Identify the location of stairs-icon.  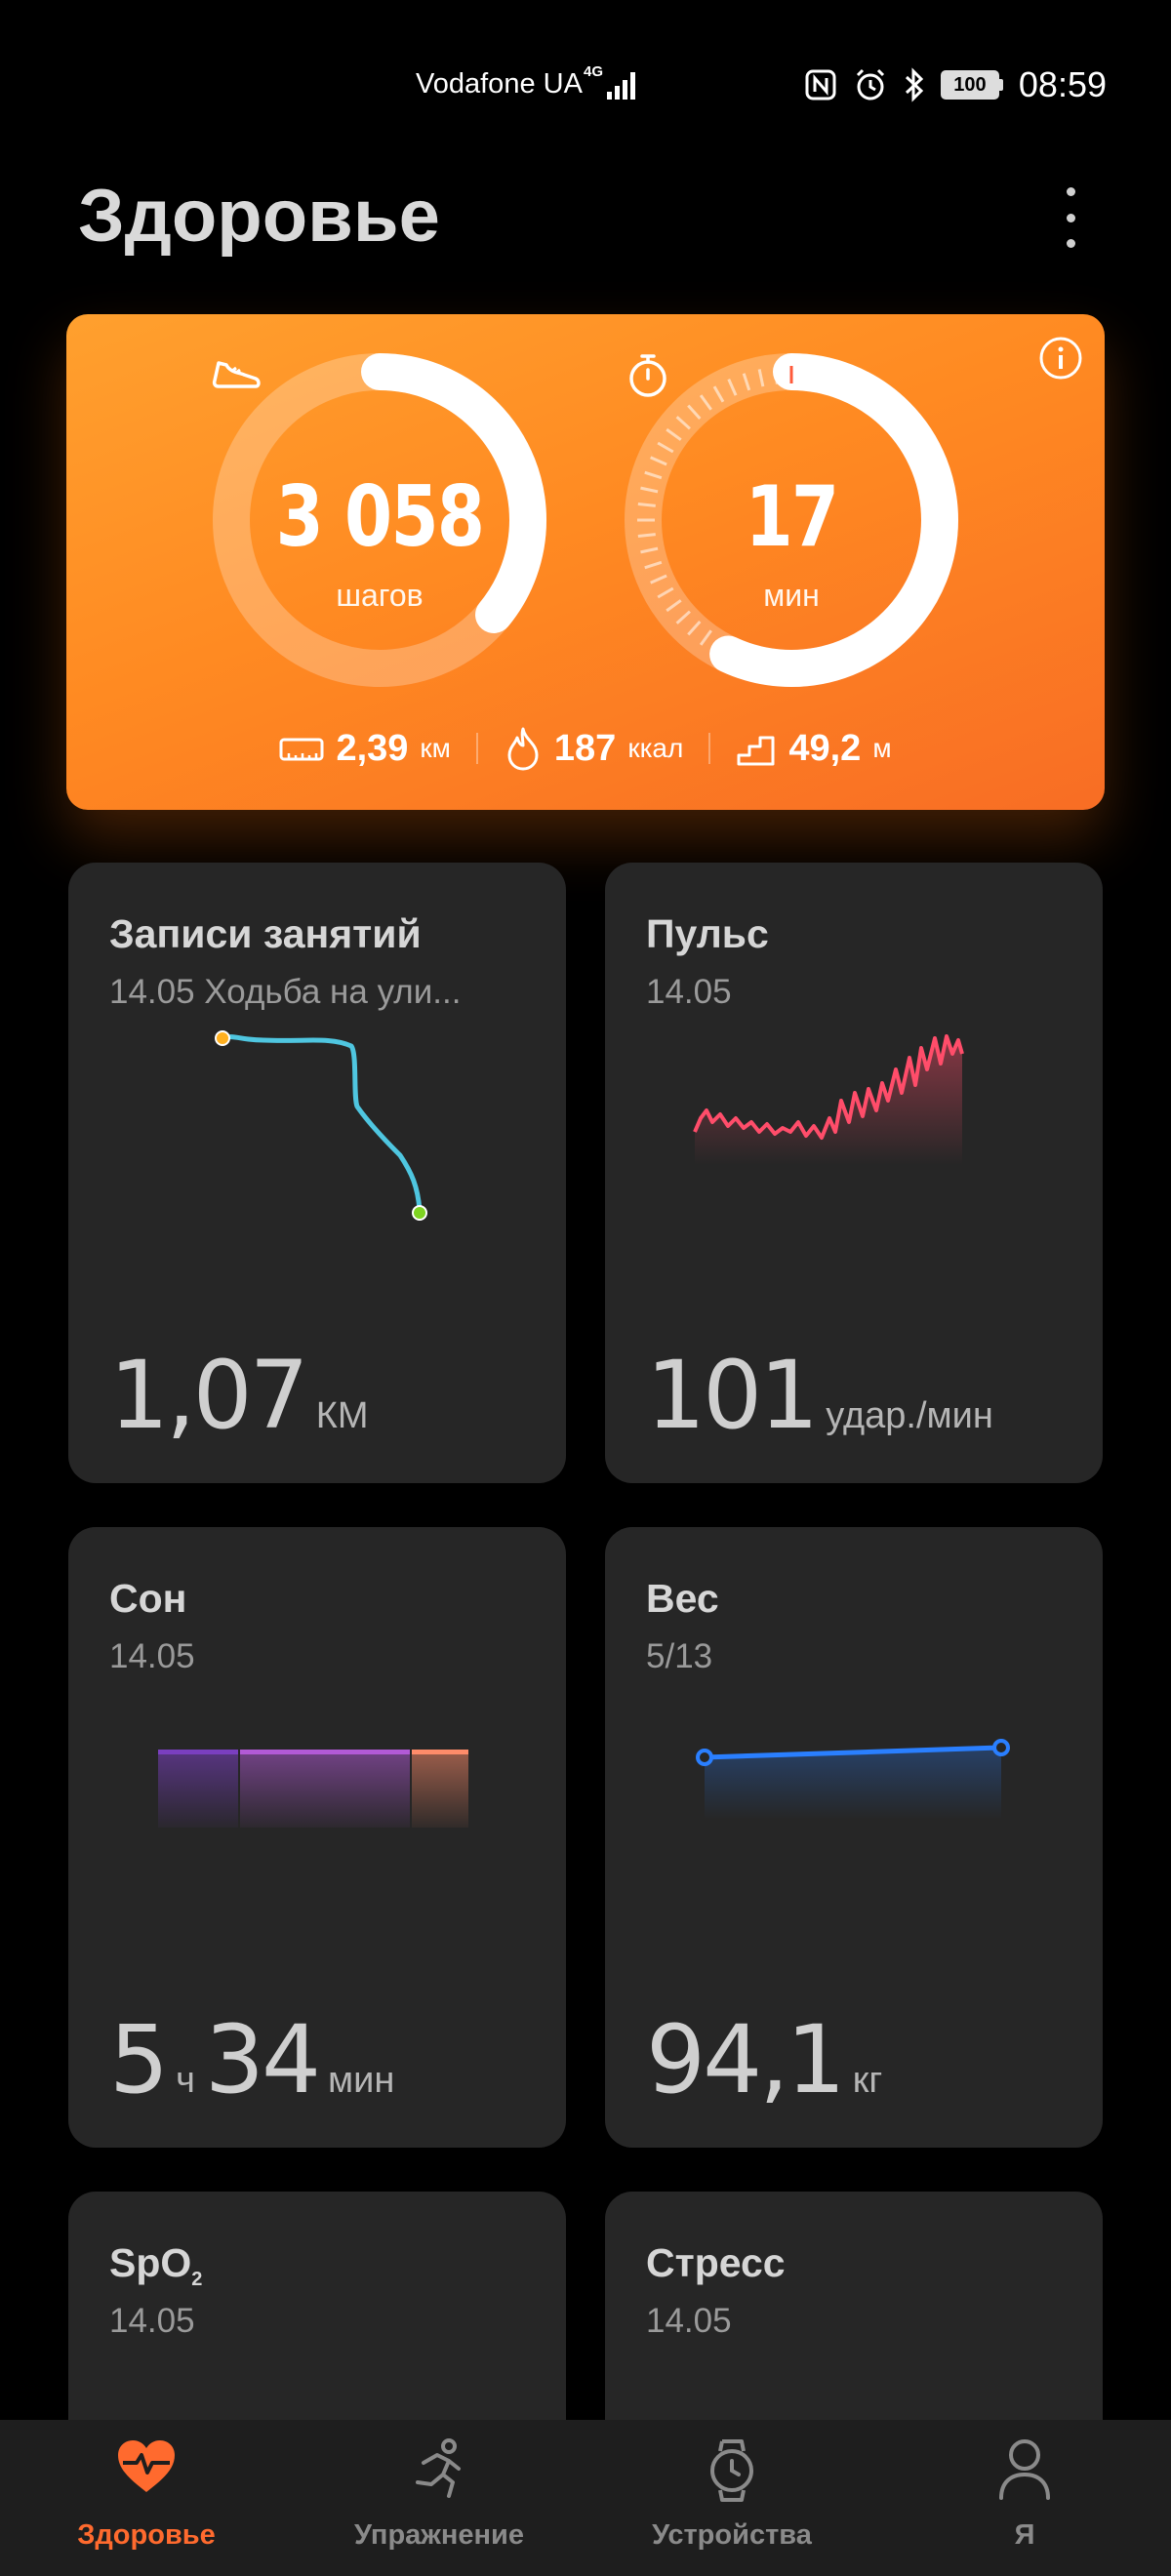
(756, 751).